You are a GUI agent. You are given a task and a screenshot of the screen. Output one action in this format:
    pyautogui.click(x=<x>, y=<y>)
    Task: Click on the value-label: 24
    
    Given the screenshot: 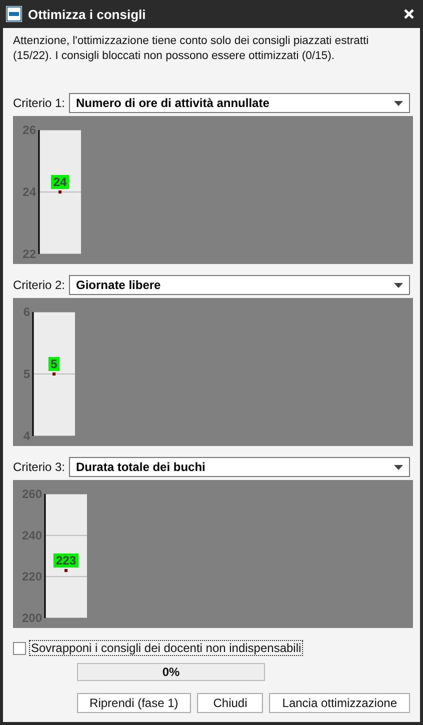 What is the action you would take?
    pyautogui.click(x=60, y=182)
    